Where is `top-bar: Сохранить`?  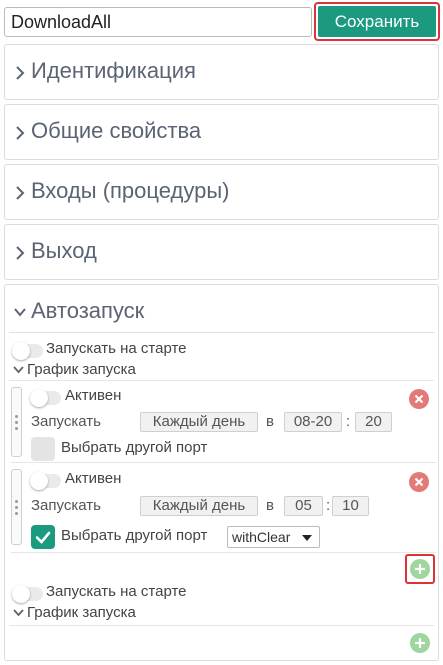 top-bar: Сохранить is located at coordinates (221, 22).